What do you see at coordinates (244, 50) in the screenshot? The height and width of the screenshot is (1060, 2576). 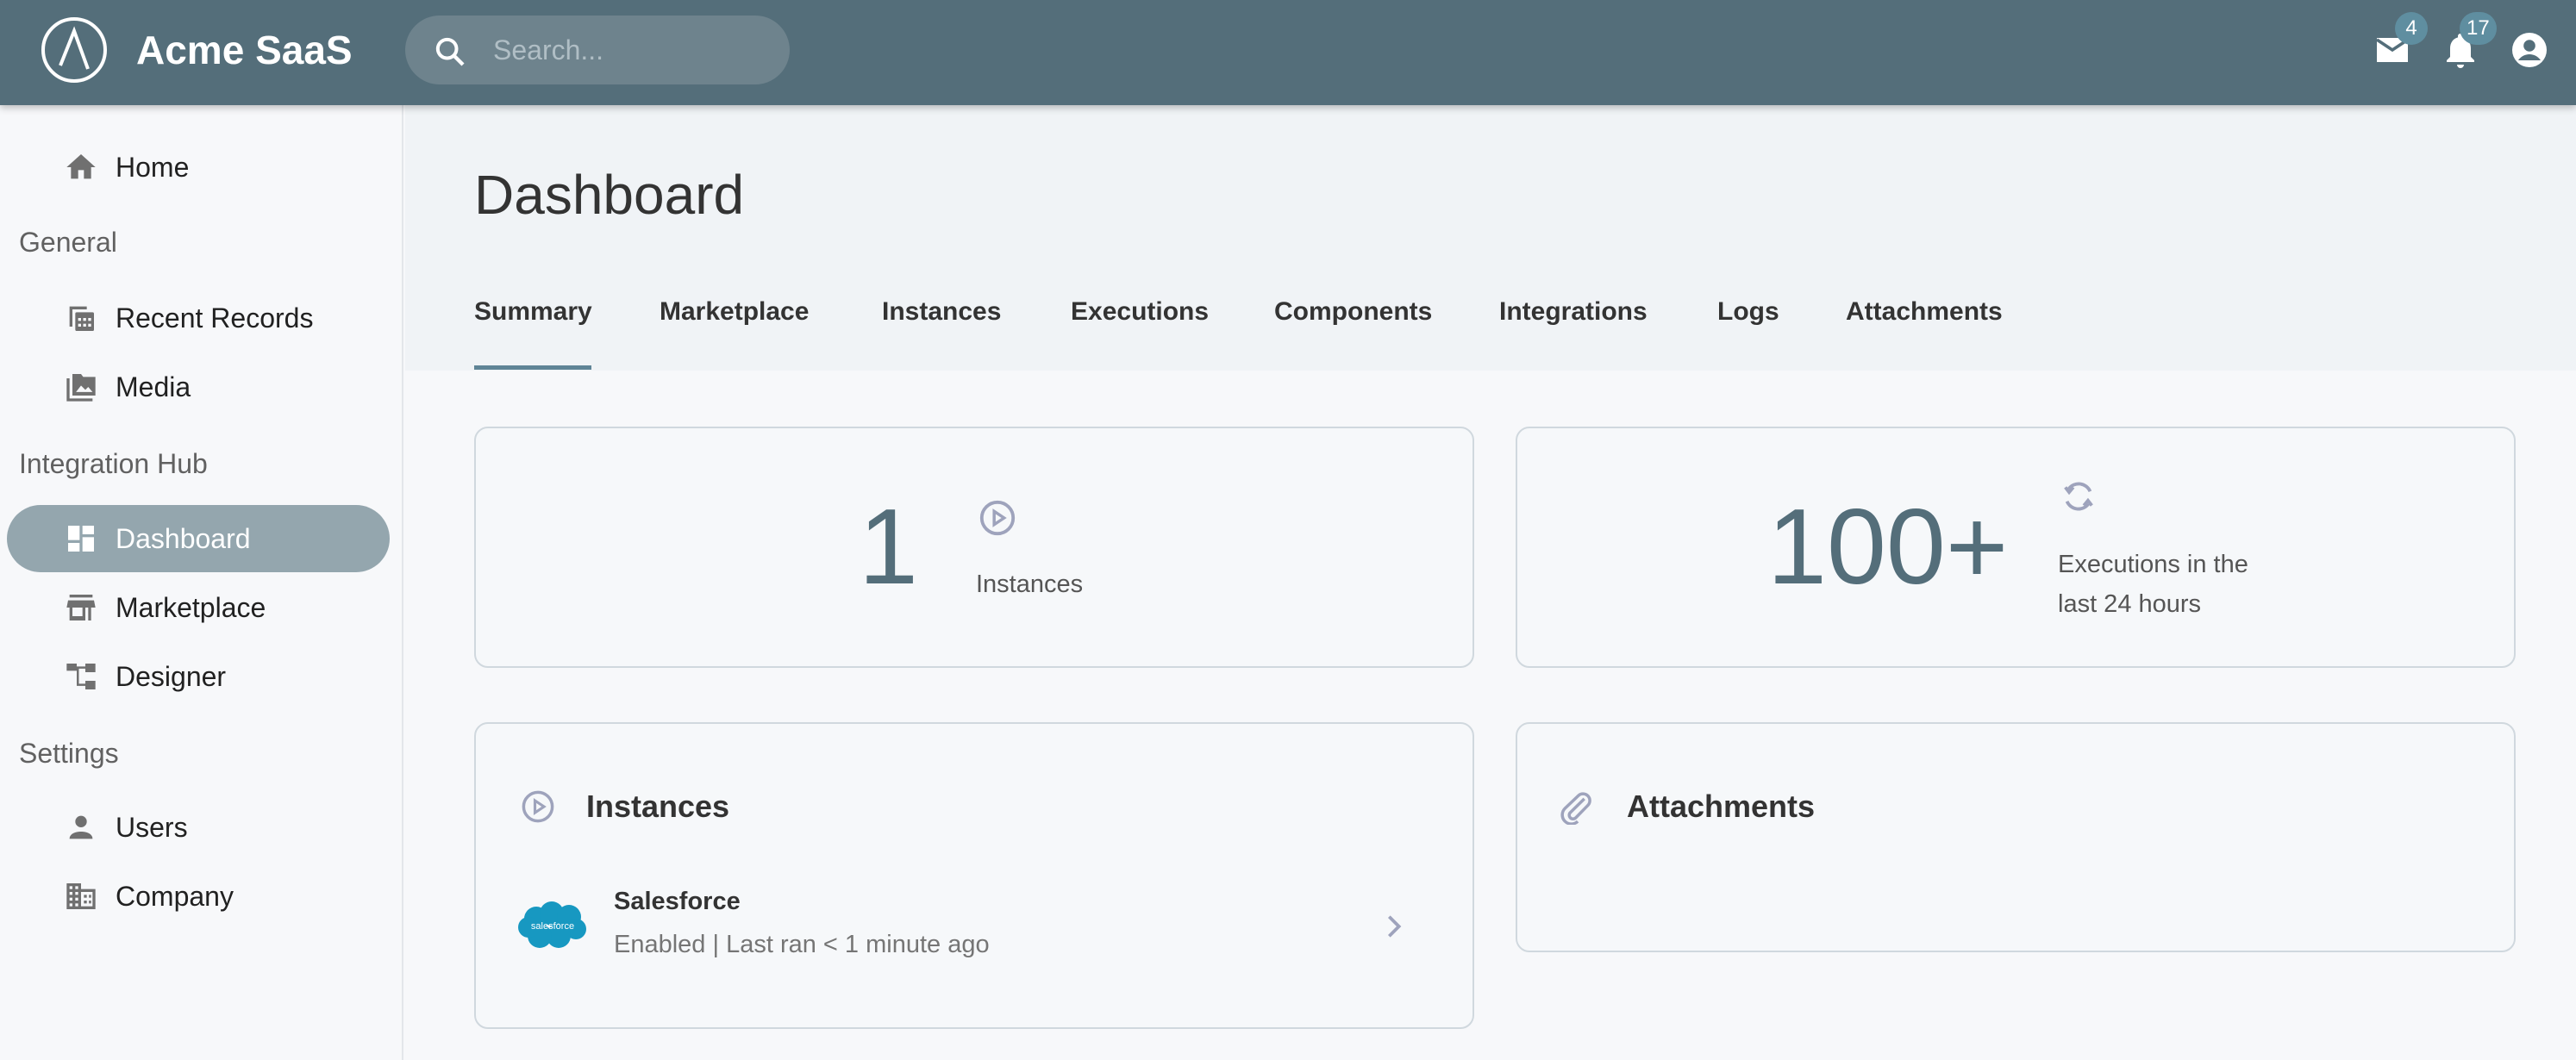 I see `app-brand-name: Acme SaaS` at bounding box center [244, 50].